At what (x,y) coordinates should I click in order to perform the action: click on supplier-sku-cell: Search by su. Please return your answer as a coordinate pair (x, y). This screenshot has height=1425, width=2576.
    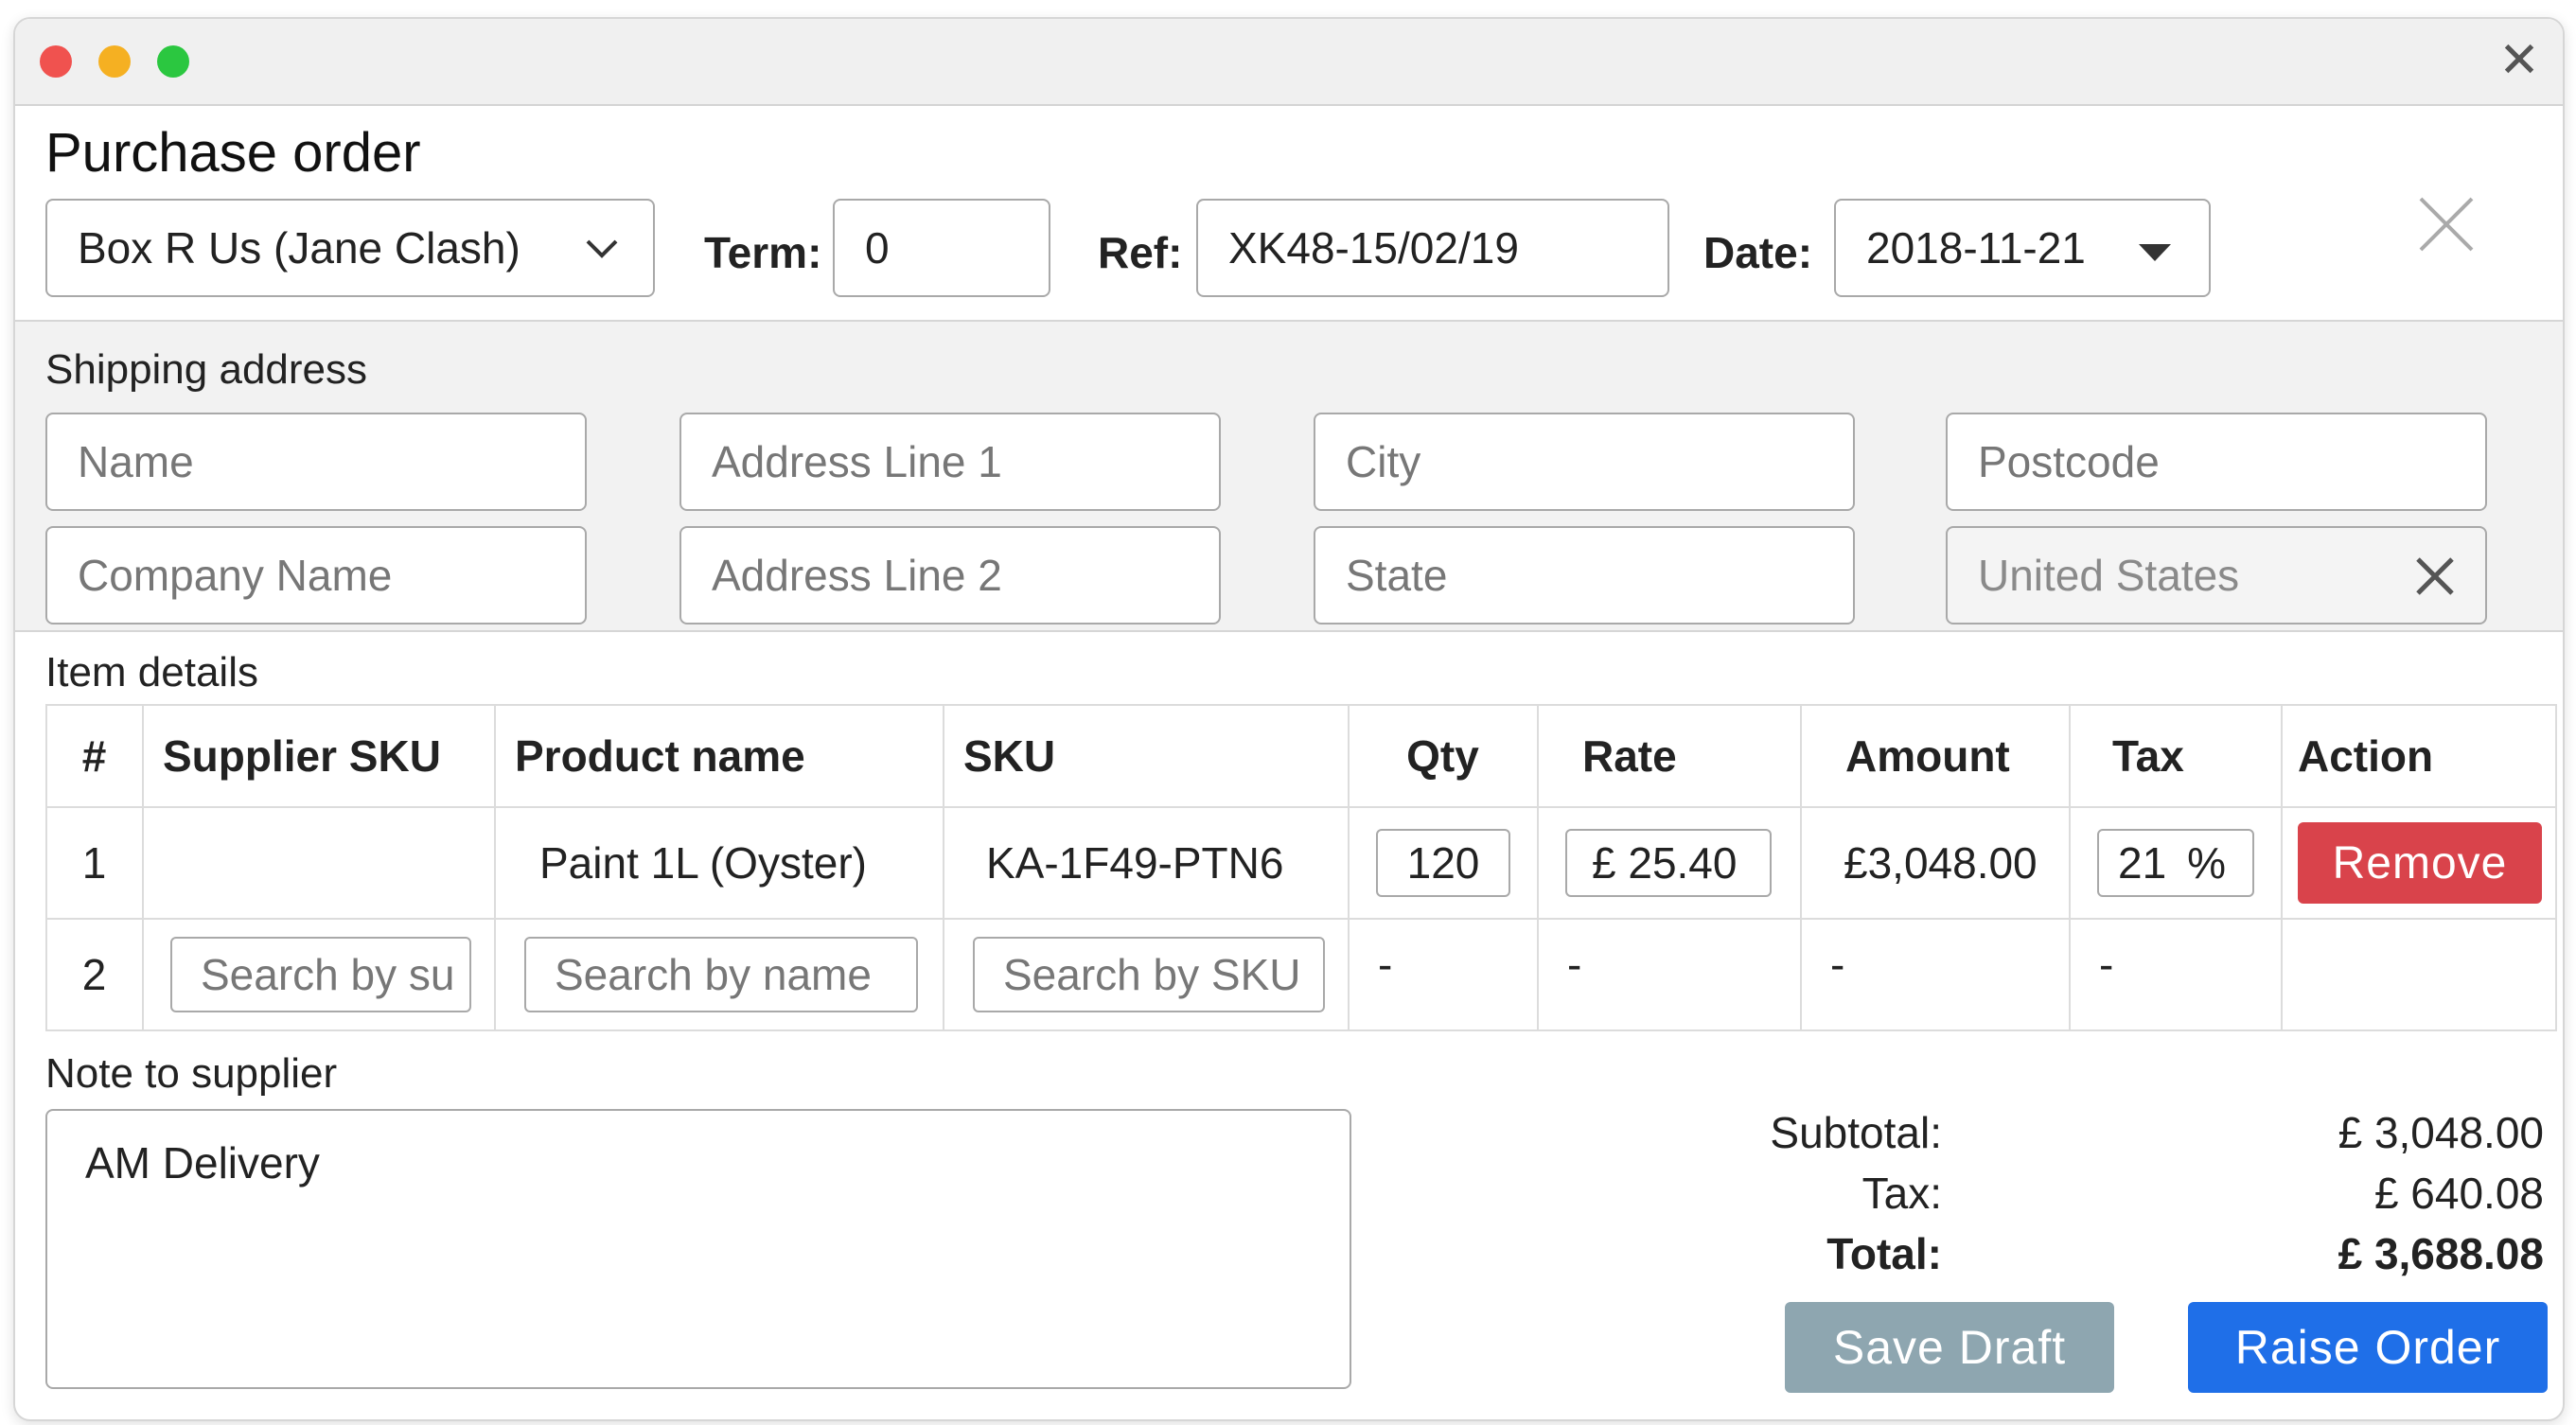
    Looking at the image, I should click on (319, 974).